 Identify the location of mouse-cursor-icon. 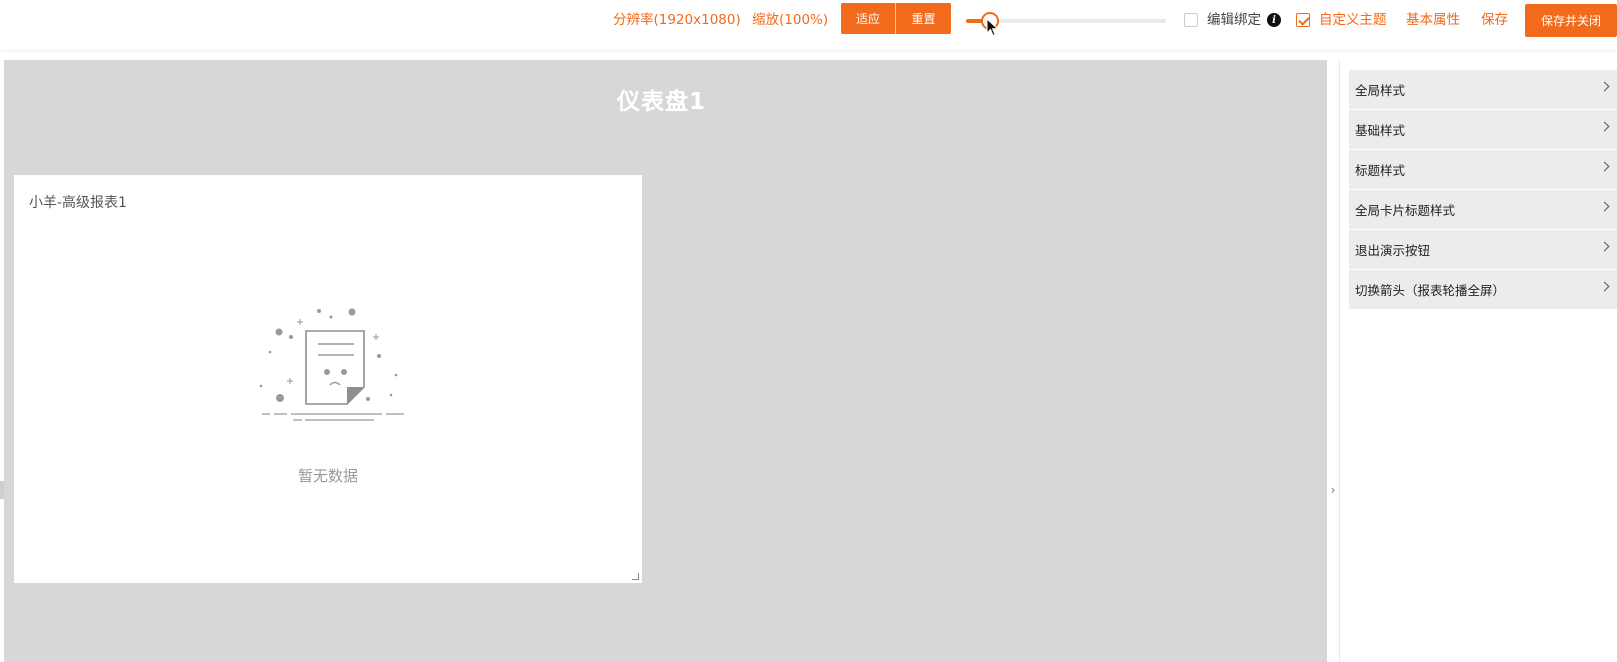
(992, 27).